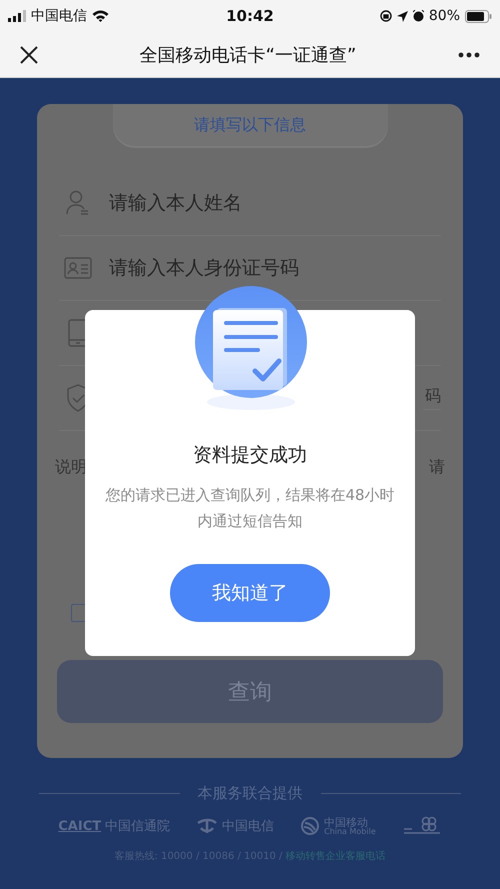 This screenshot has height=889, width=500. What do you see at coordinates (444, 16) in the screenshot?
I see `battery-percent: 80%` at bounding box center [444, 16].